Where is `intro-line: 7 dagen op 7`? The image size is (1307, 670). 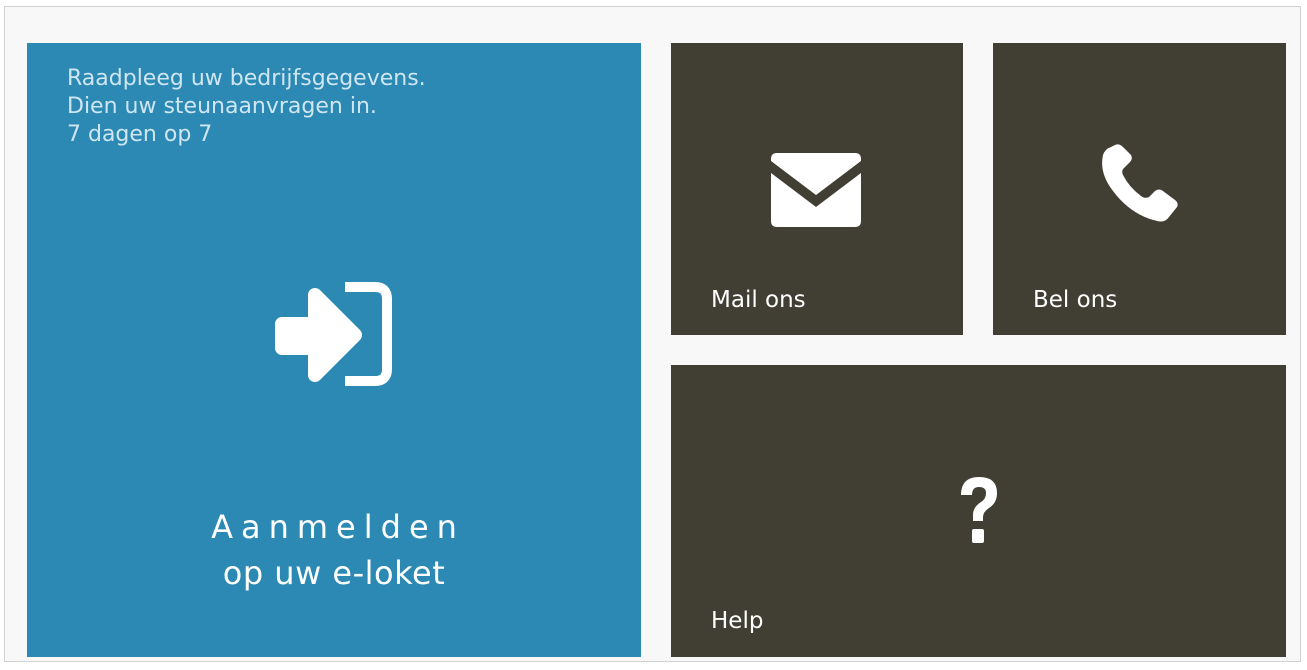
intro-line: 7 dagen op 7 is located at coordinates (140, 134).